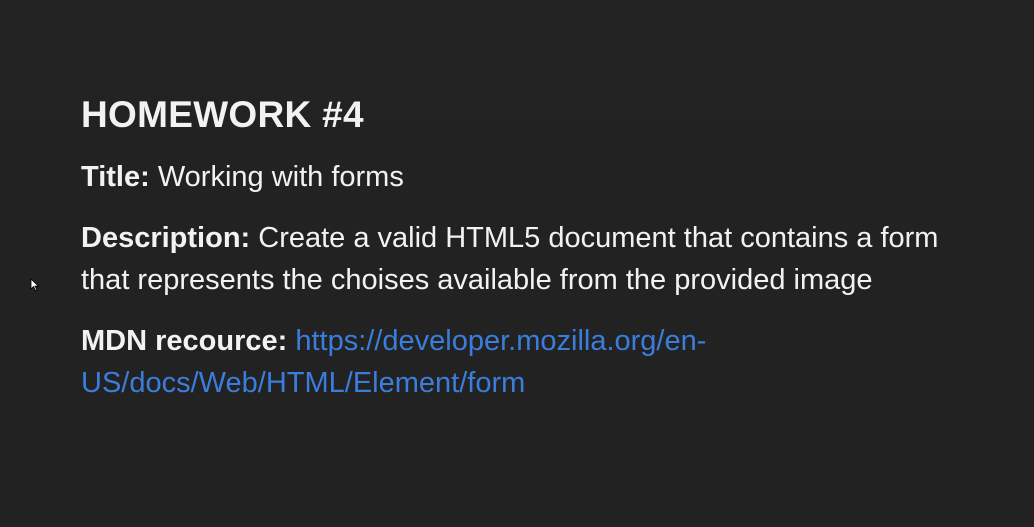 This screenshot has height=527, width=1034. I want to click on title-label: Title:, so click(115, 177).